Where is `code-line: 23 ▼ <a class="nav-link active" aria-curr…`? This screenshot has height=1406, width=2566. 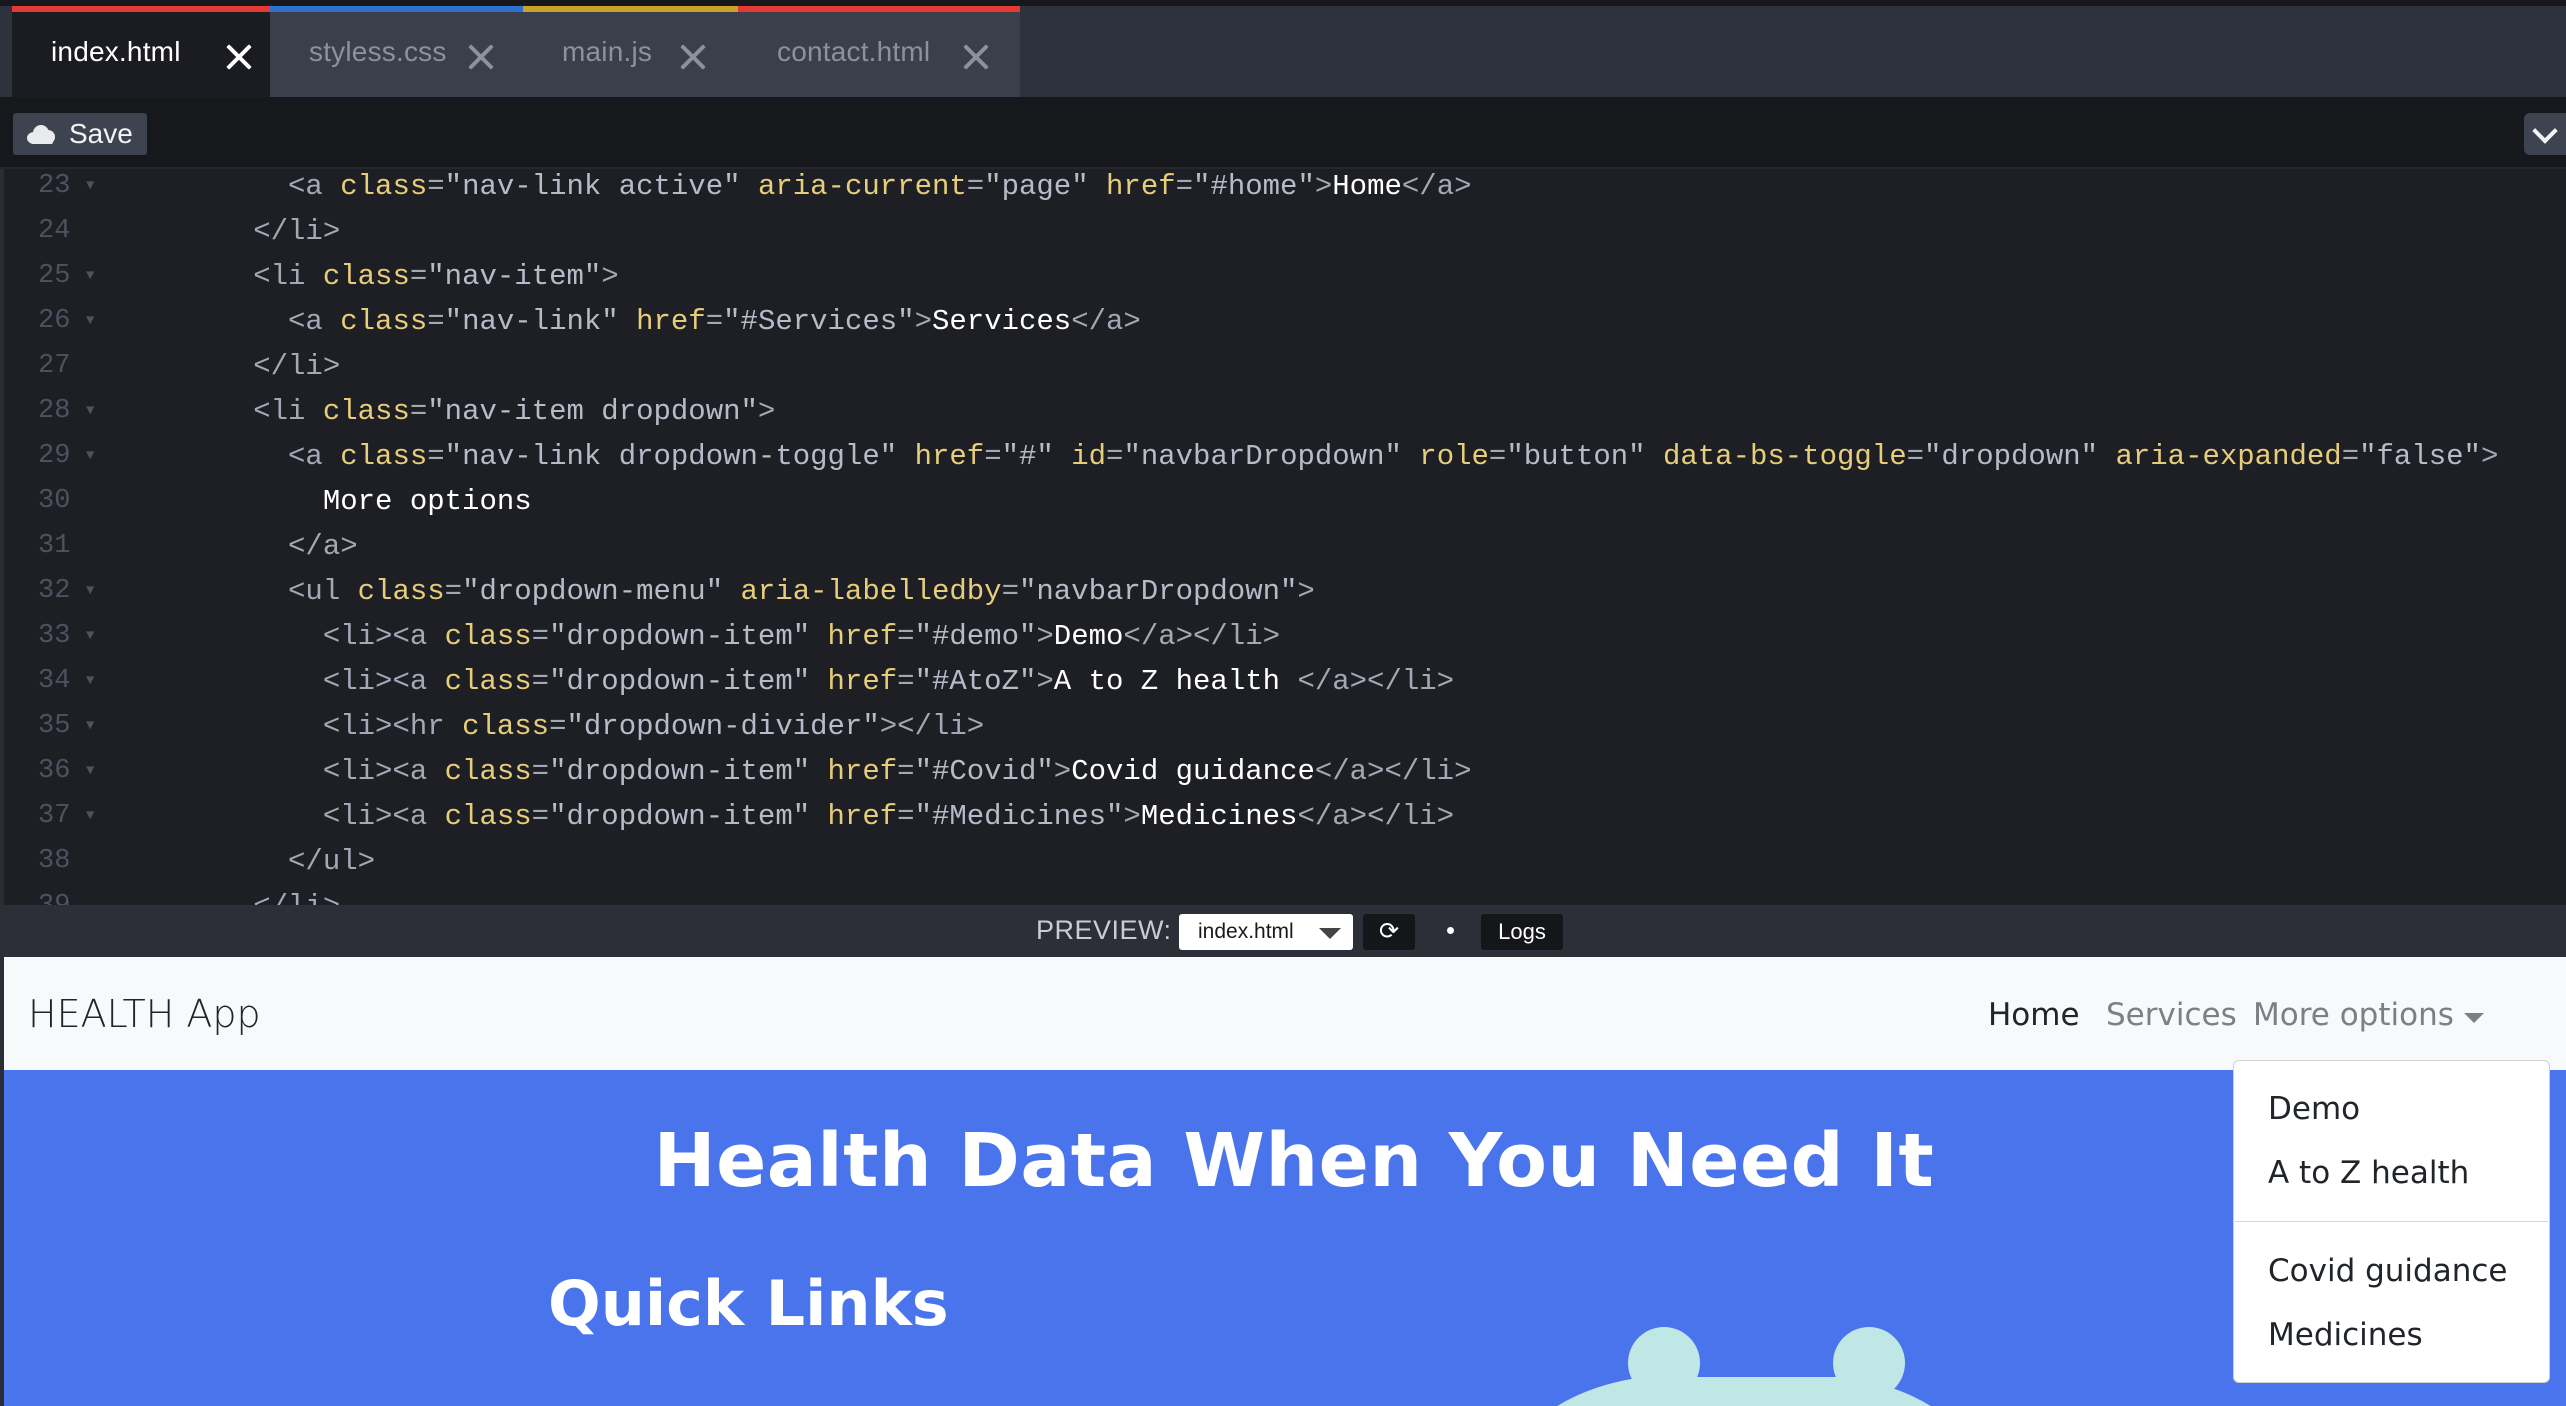
code-line: 23 ▼ <a class="nav-link active" aria-curr… is located at coordinates (1285, 189).